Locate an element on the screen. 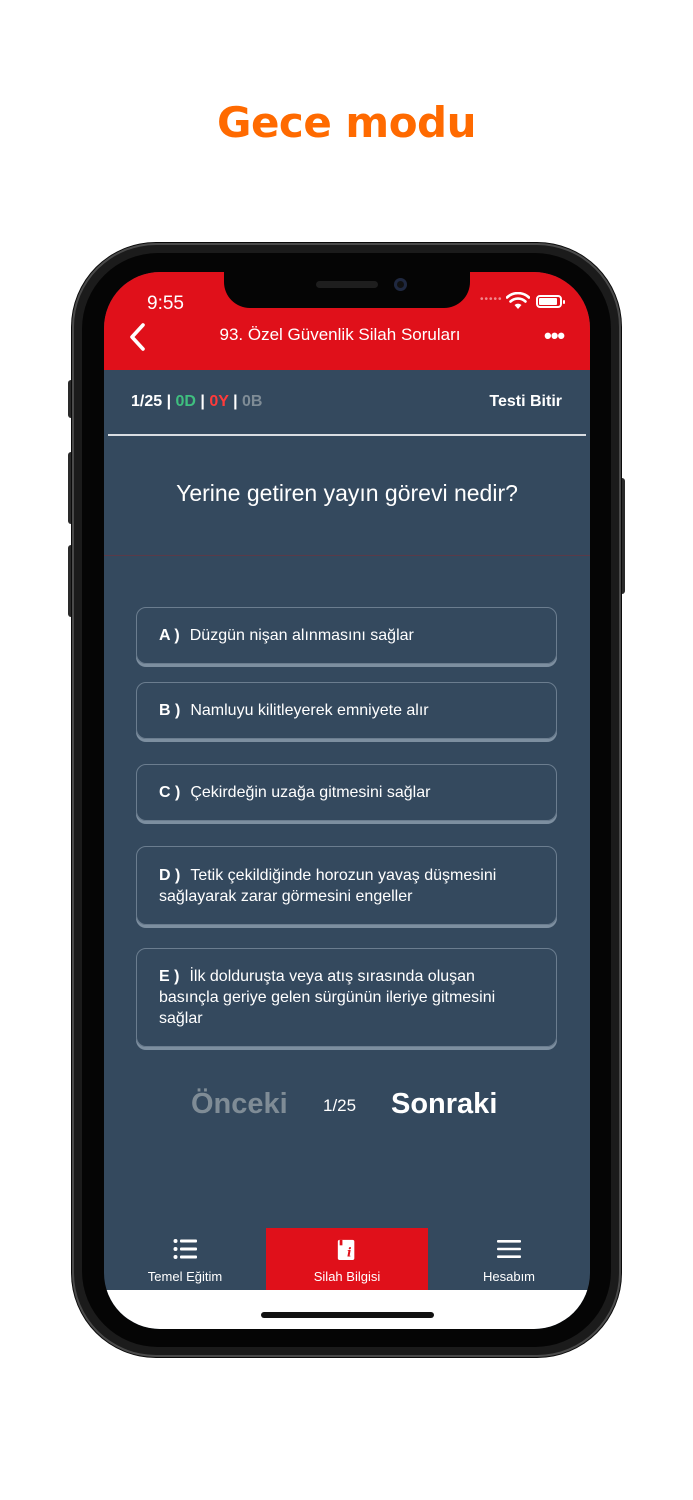  score-summary: 1/25 | 0D | 0Y | 0B is located at coordinates (196, 402).